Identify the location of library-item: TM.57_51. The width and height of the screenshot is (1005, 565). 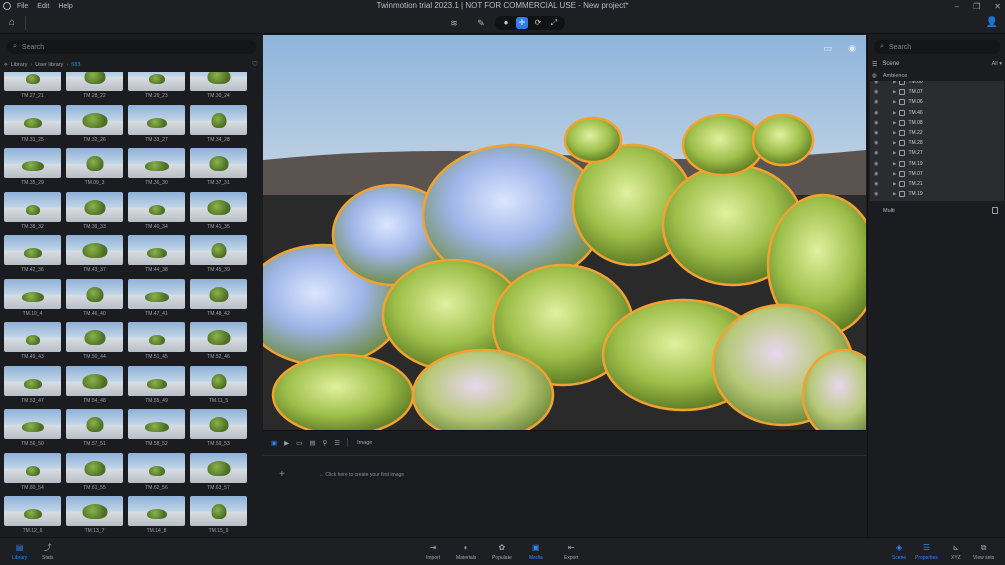
(94, 431).